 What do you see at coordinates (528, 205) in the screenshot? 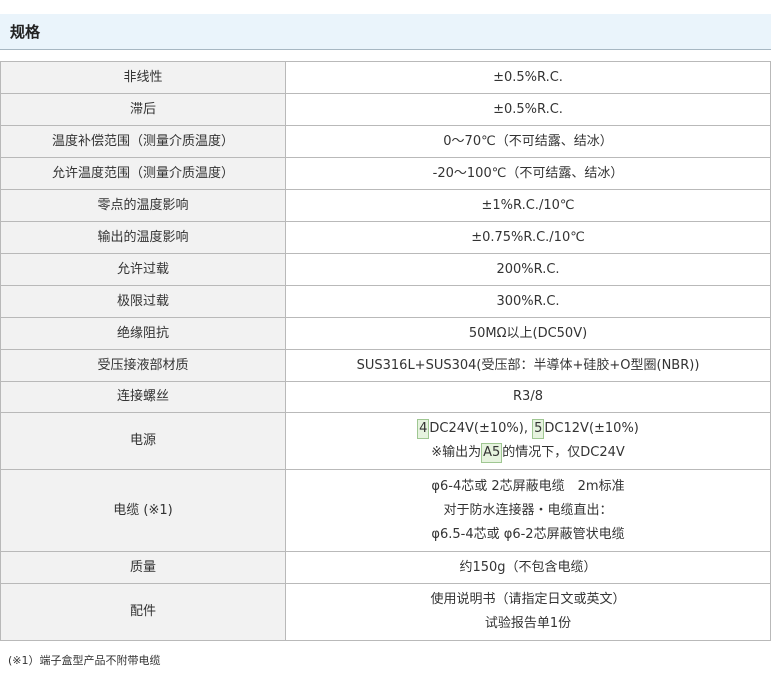
I see `spec-value: ±1%R.C./10℃` at bounding box center [528, 205].